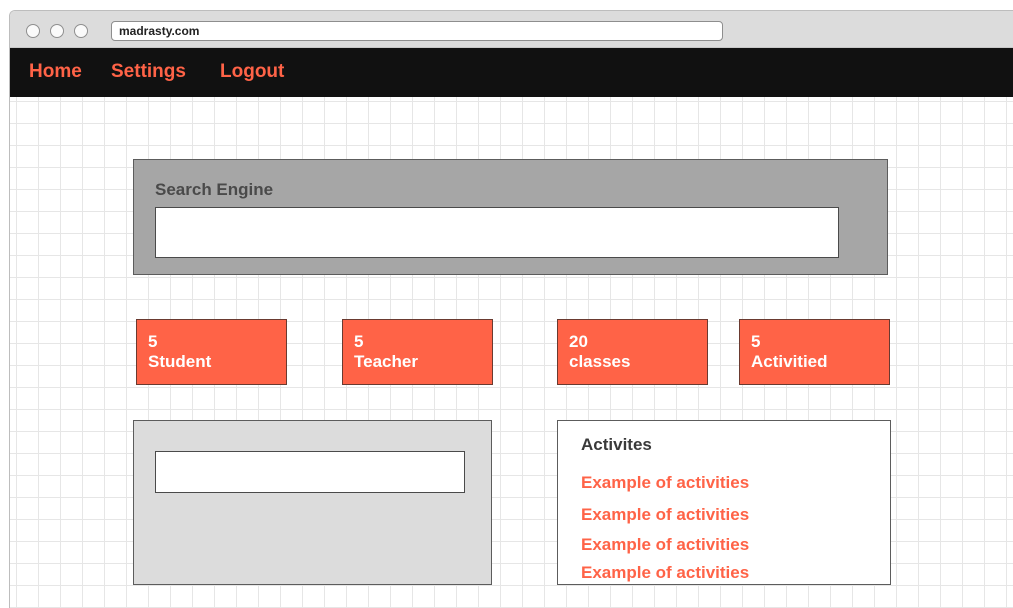 The width and height of the screenshot is (1013, 608). Describe the element at coordinates (632, 352) in the screenshot. I see `stat-card-classes: 20 classes` at that location.